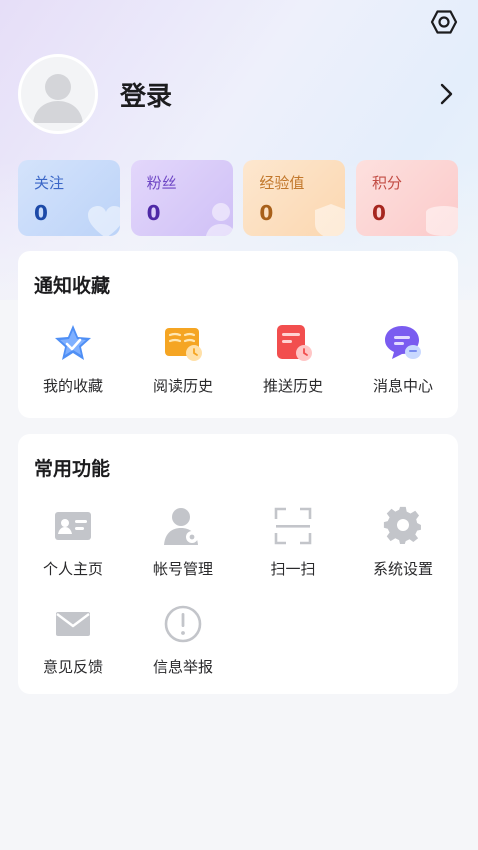 Image resolution: width=478 pixels, height=850 pixels. Describe the element at coordinates (73, 624) in the screenshot. I see `mail-icon` at that location.